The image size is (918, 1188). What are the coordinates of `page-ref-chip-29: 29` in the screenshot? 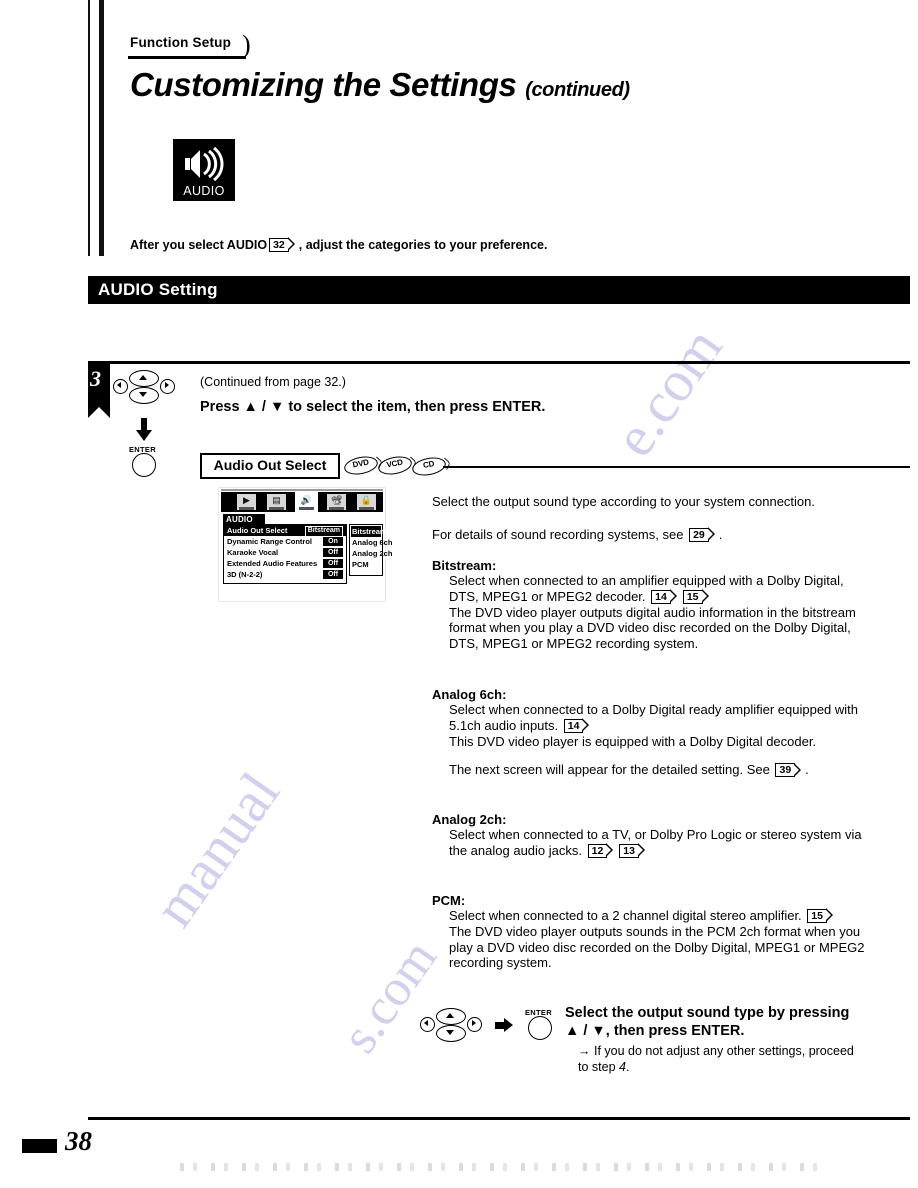 It's located at (702, 534).